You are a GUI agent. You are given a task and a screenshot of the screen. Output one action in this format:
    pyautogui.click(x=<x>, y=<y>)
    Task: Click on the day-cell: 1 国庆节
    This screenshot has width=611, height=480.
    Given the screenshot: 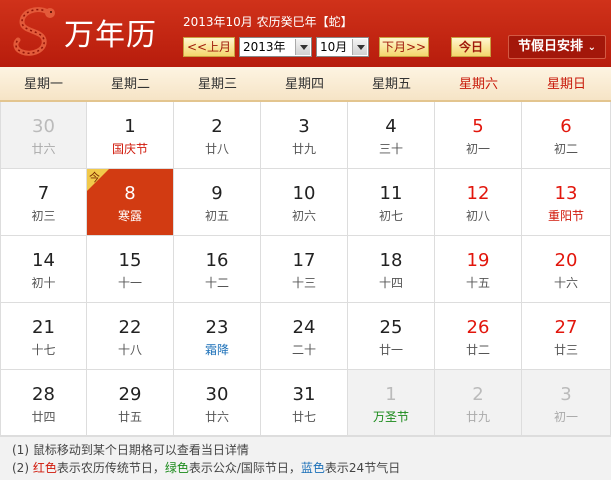 What is the action you would take?
    pyautogui.click(x=130, y=135)
    